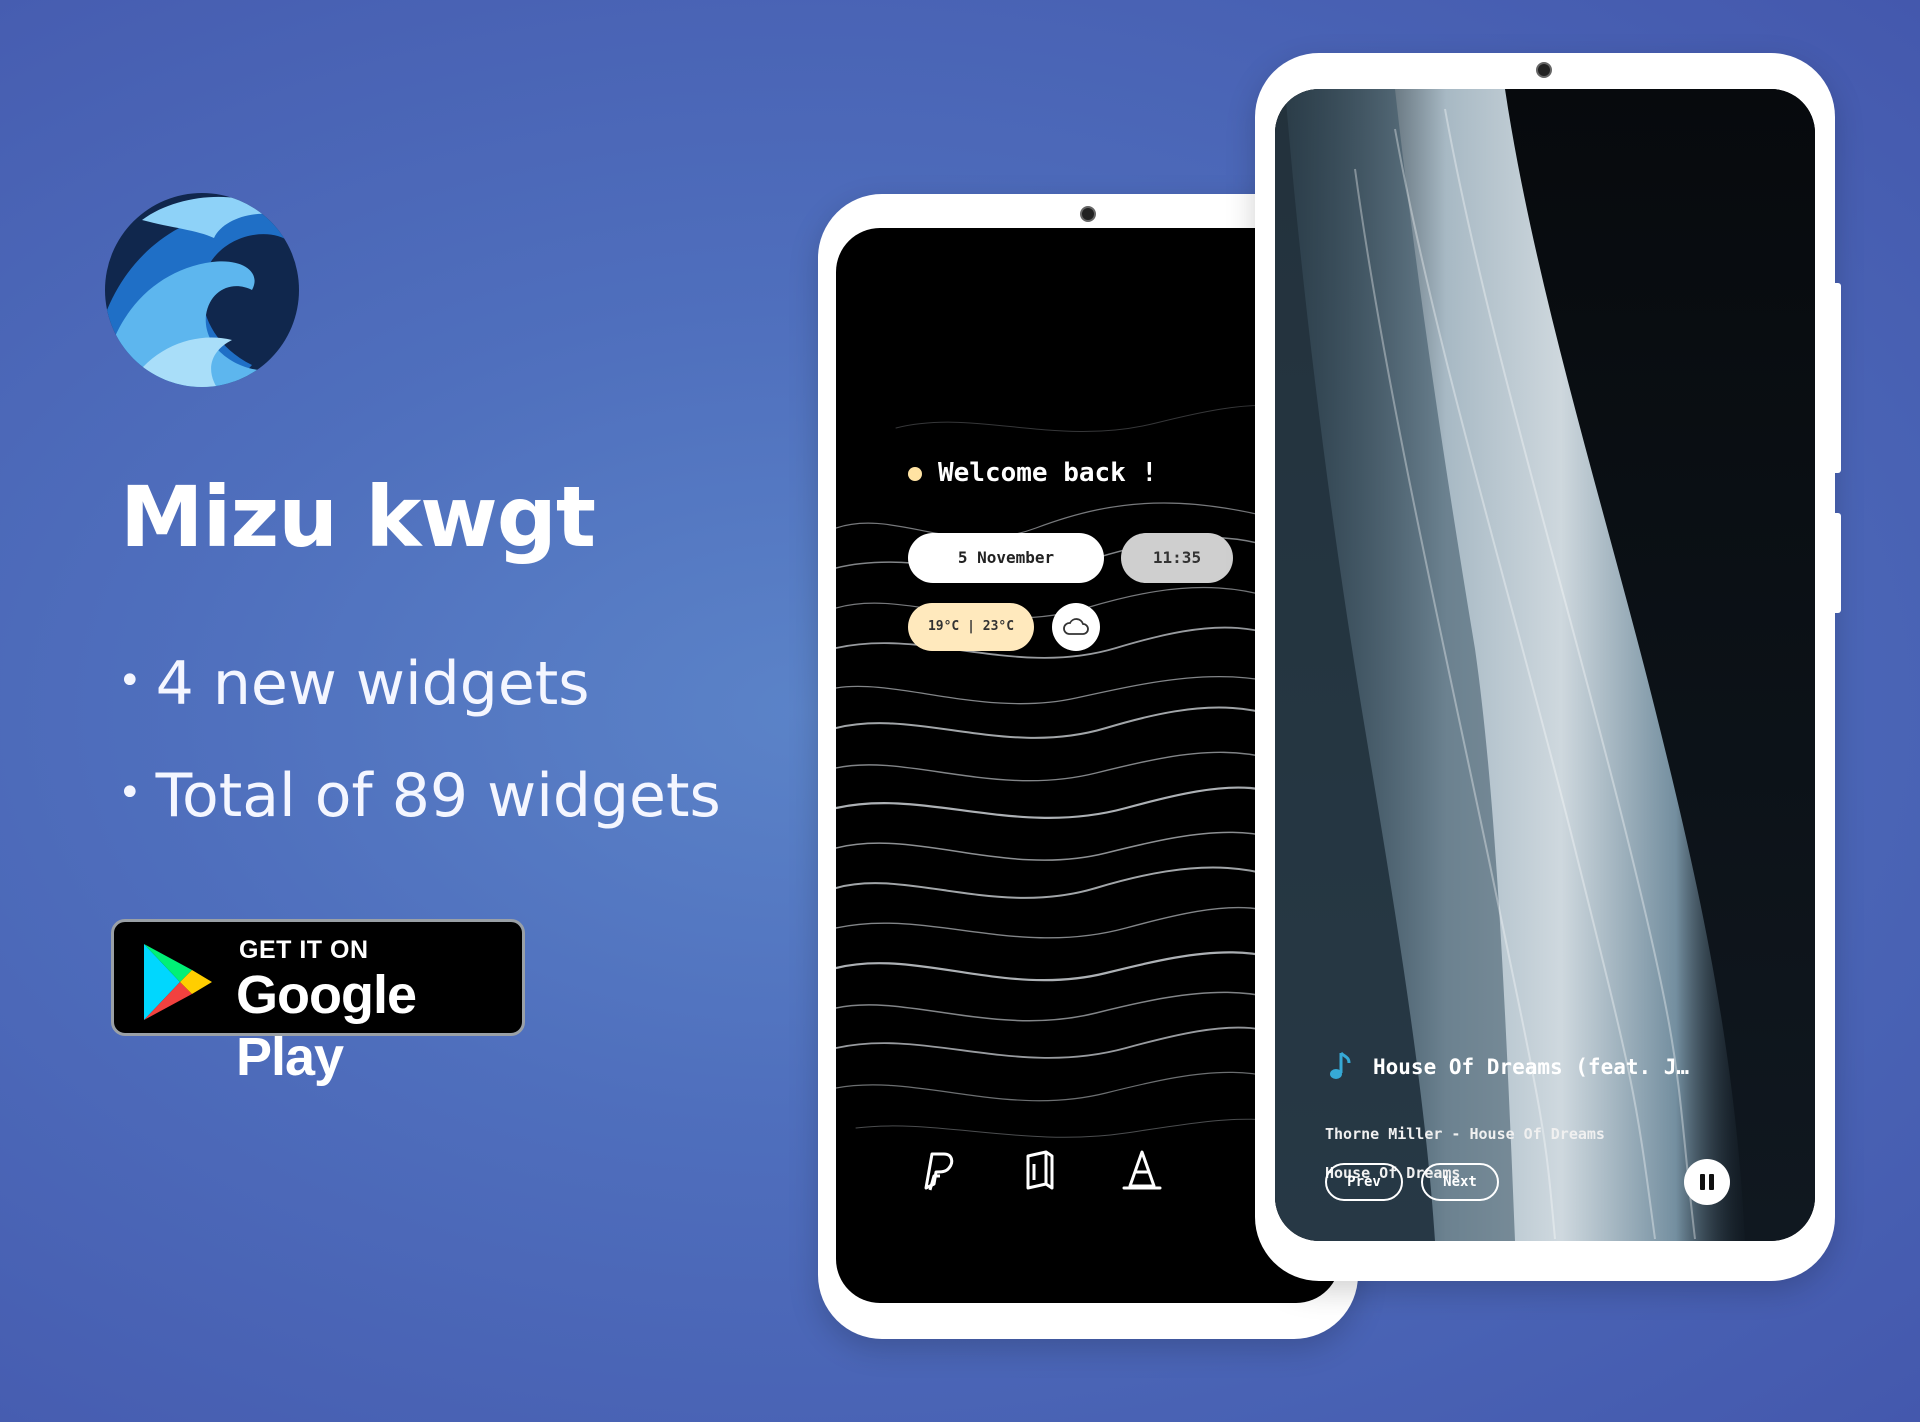 The image size is (1920, 1422). What do you see at coordinates (1340, 1065) in the screenshot?
I see `music-note-icon` at bounding box center [1340, 1065].